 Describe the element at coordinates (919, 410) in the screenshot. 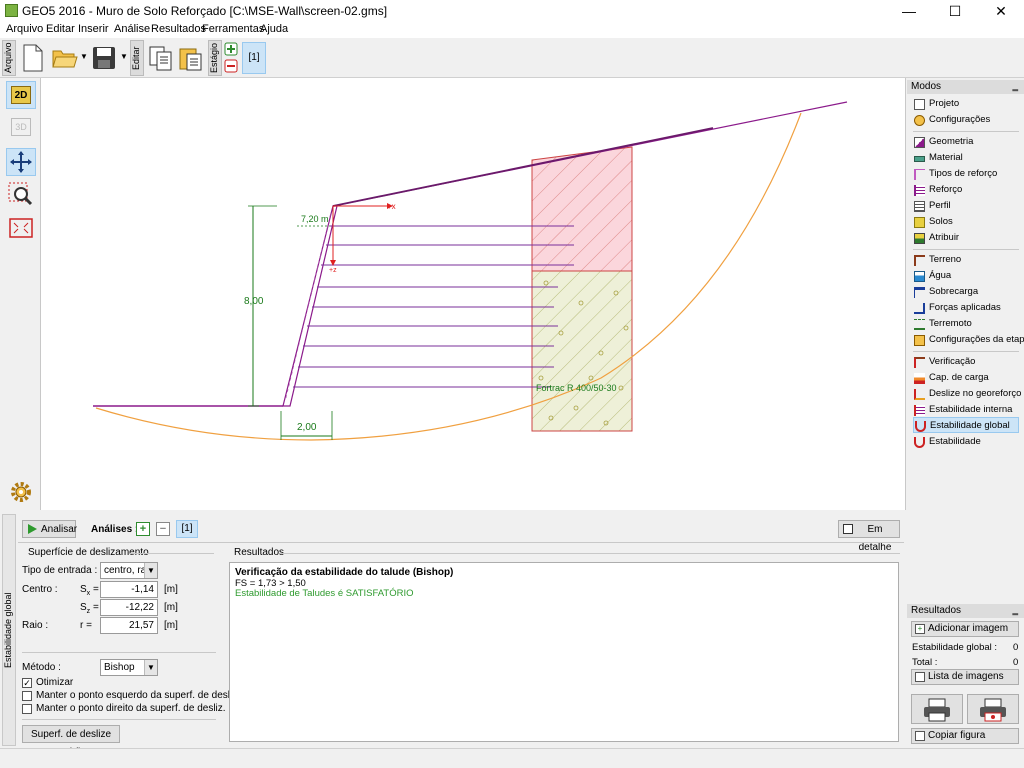

I see `internal-stability-icon` at that location.